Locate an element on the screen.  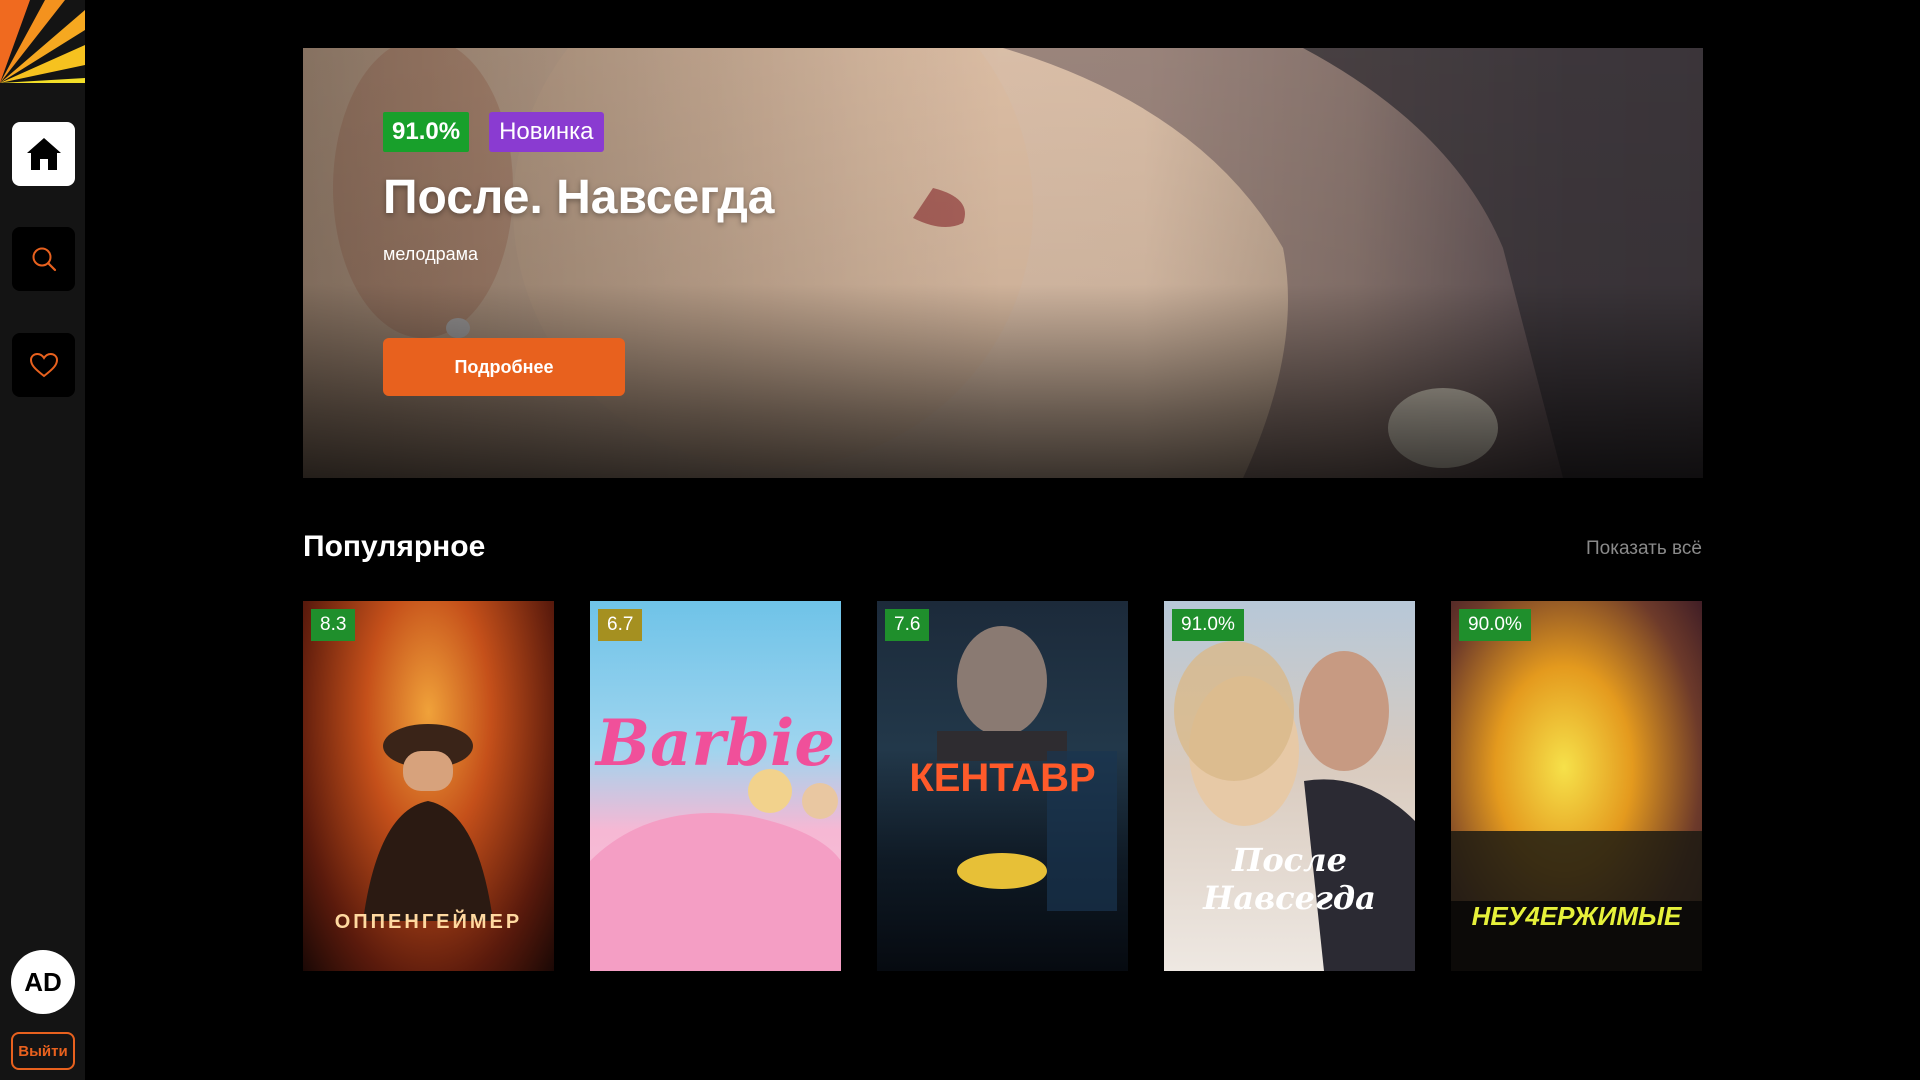
movie-card: 6.7 Barbie is located at coordinates (715, 786).